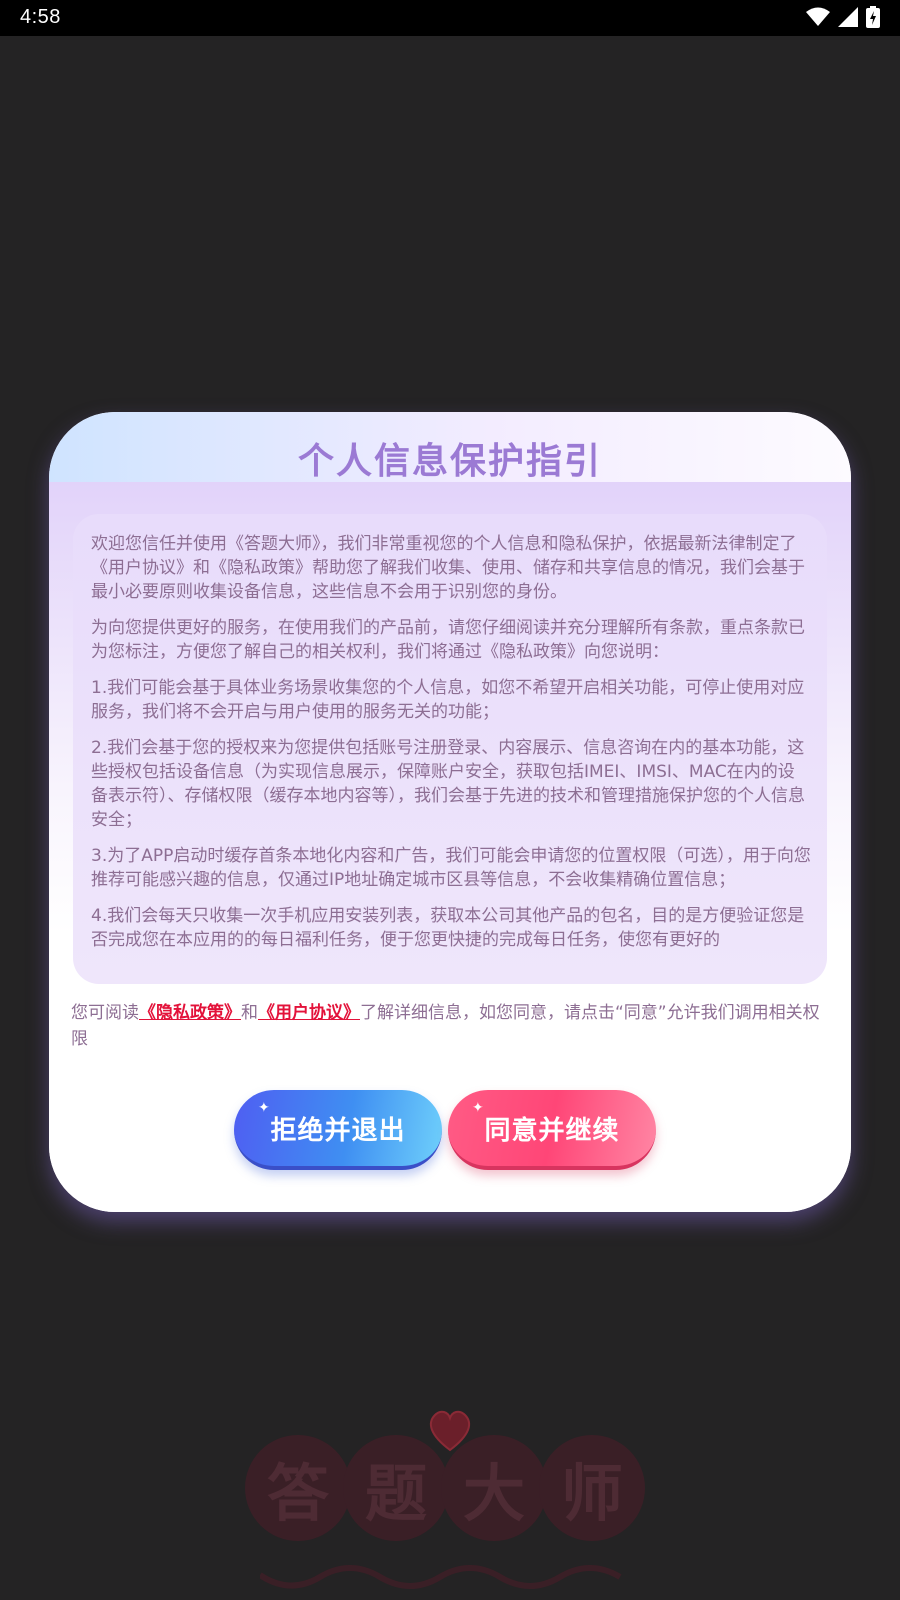 Image resolution: width=900 pixels, height=1600 pixels. What do you see at coordinates (848, 17) in the screenshot?
I see `signal-icon` at bounding box center [848, 17].